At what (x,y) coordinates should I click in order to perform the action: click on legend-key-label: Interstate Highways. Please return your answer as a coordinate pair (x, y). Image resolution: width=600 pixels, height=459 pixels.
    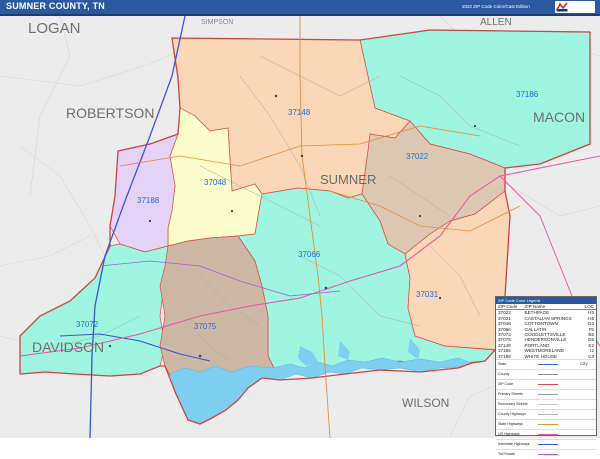
    Looking at the image, I should click on (514, 444).